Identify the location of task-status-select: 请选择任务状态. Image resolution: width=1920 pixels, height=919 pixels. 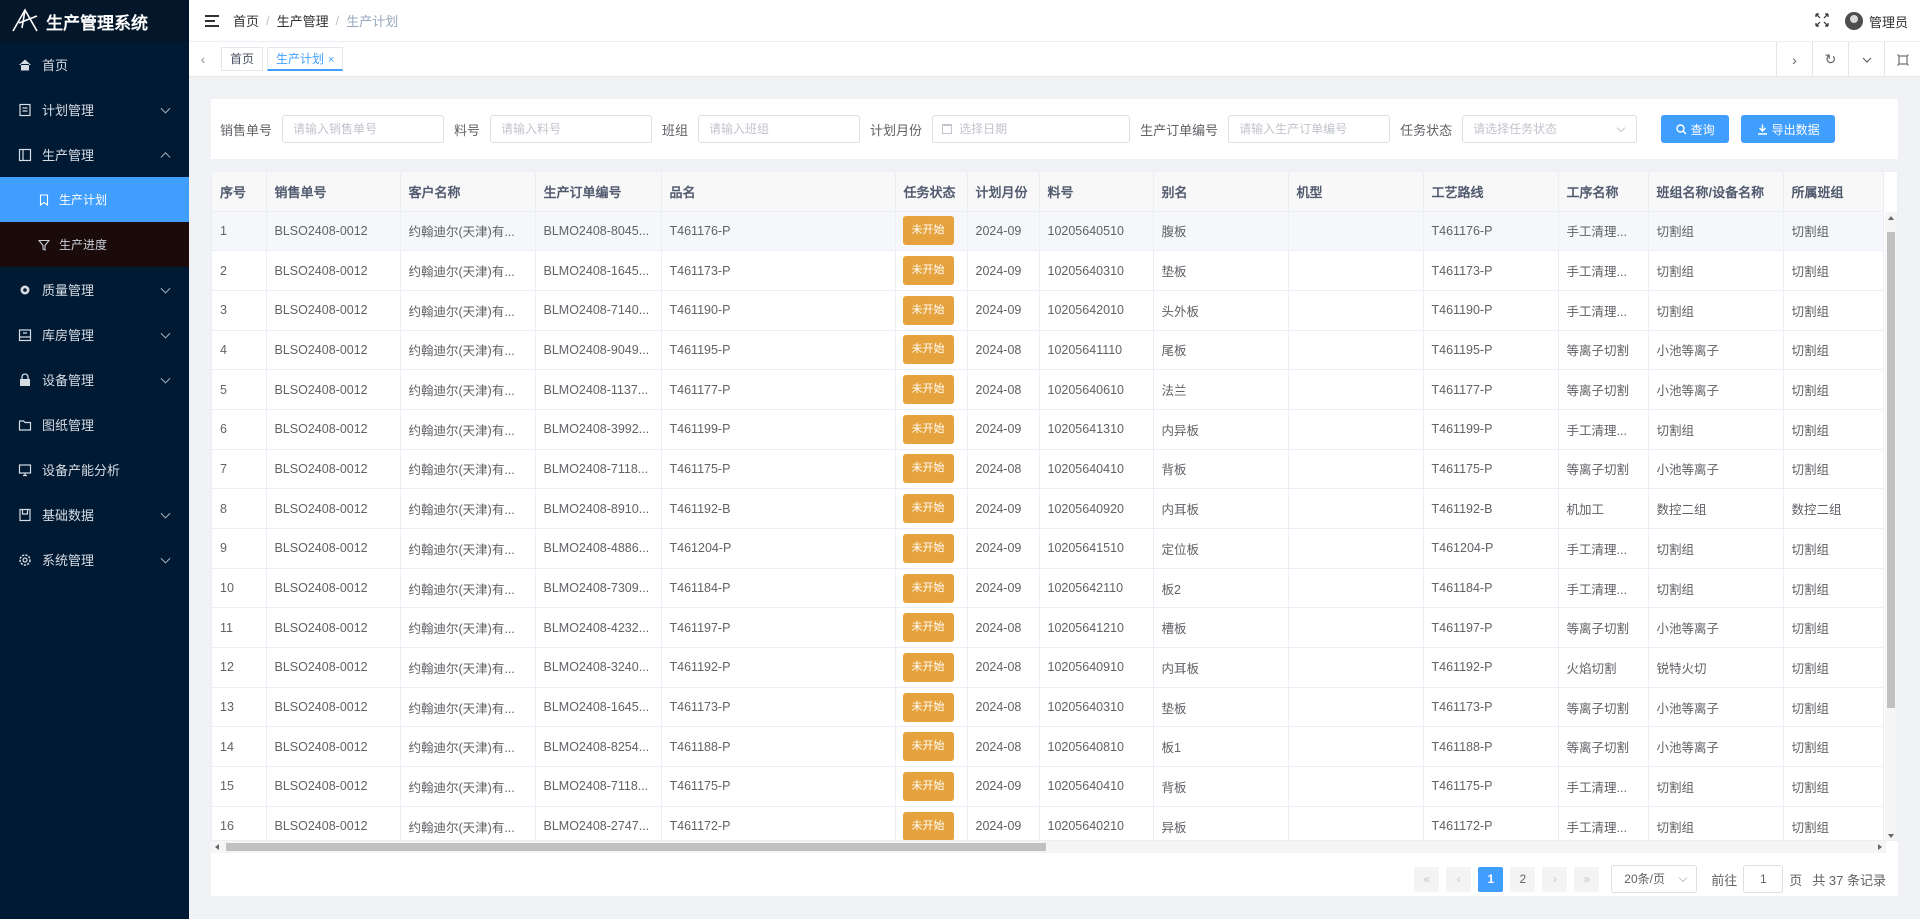
(1550, 129).